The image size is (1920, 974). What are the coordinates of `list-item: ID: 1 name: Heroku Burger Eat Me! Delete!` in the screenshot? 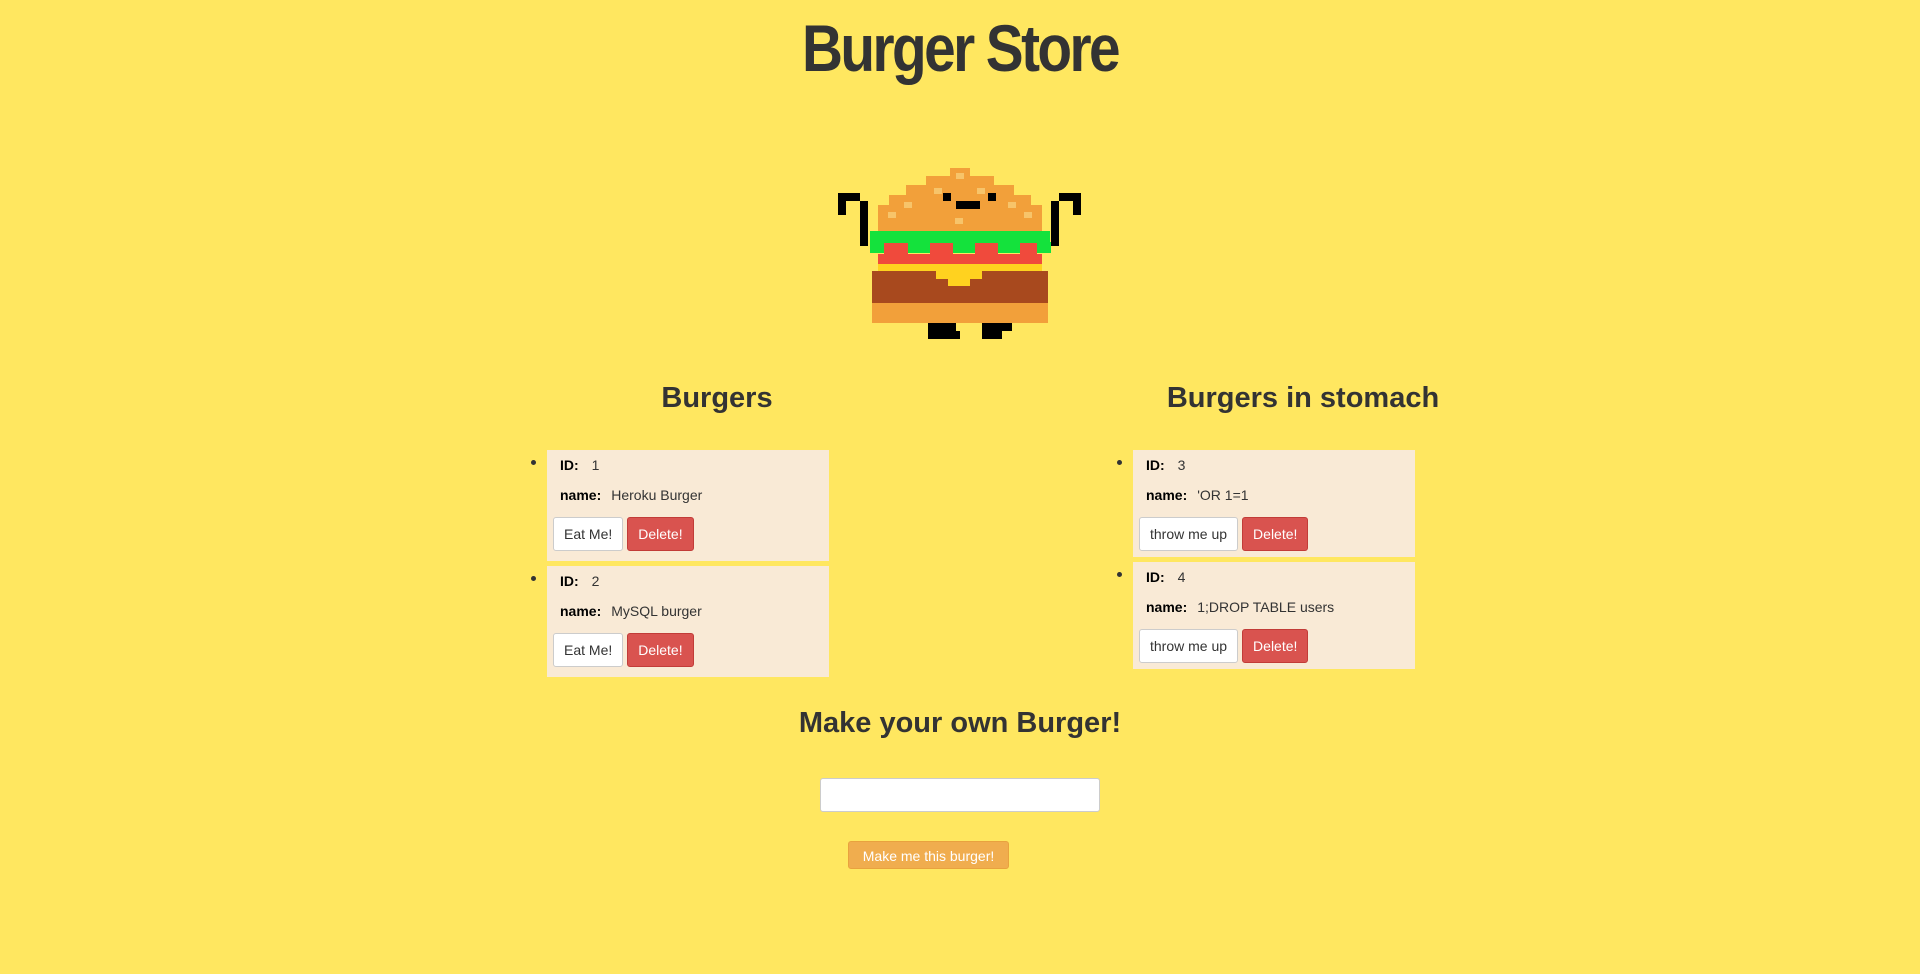 It's located at (680, 505).